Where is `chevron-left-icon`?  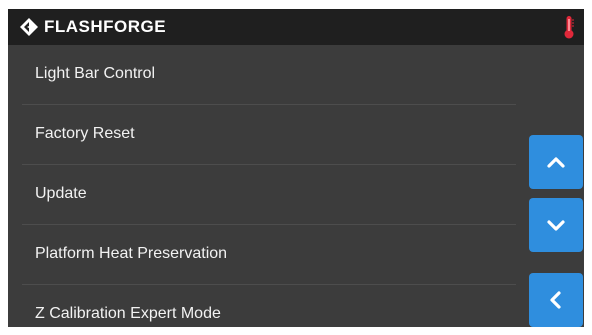 chevron-left-icon is located at coordinates (555, 300).